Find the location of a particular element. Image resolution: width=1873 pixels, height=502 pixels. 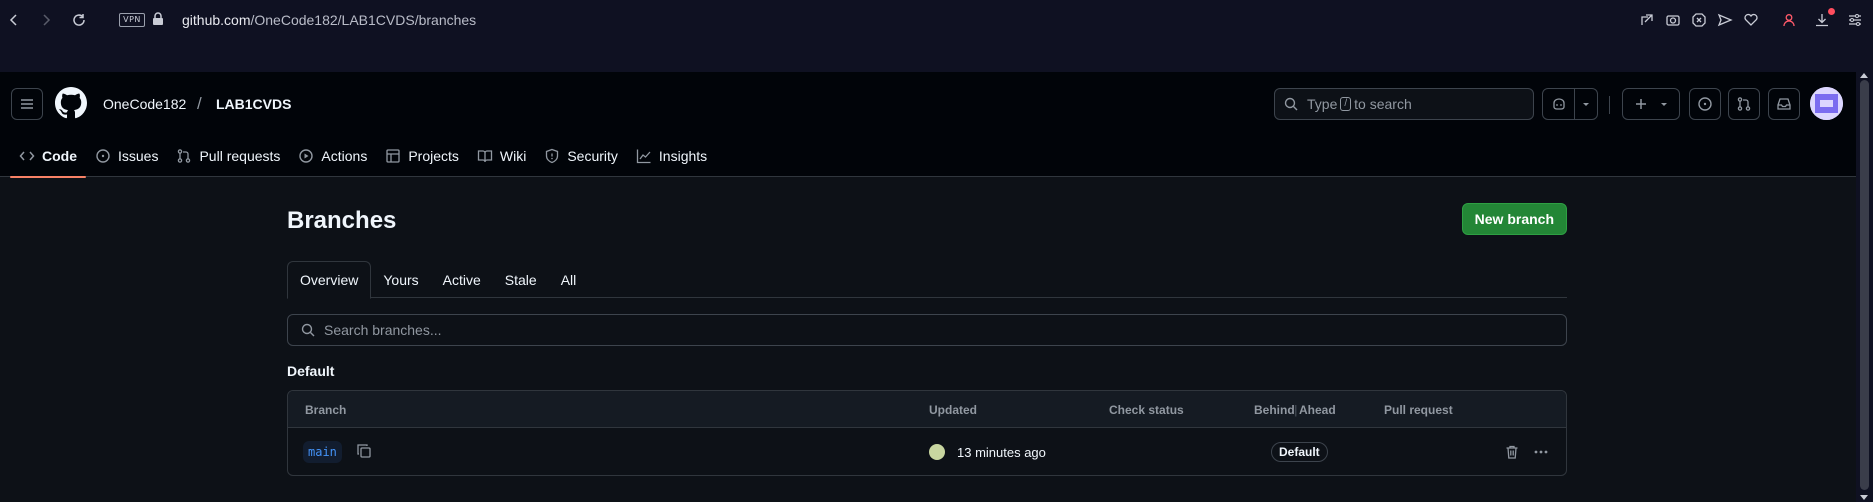

adblock-icon is located at coordinates (1699, 20).